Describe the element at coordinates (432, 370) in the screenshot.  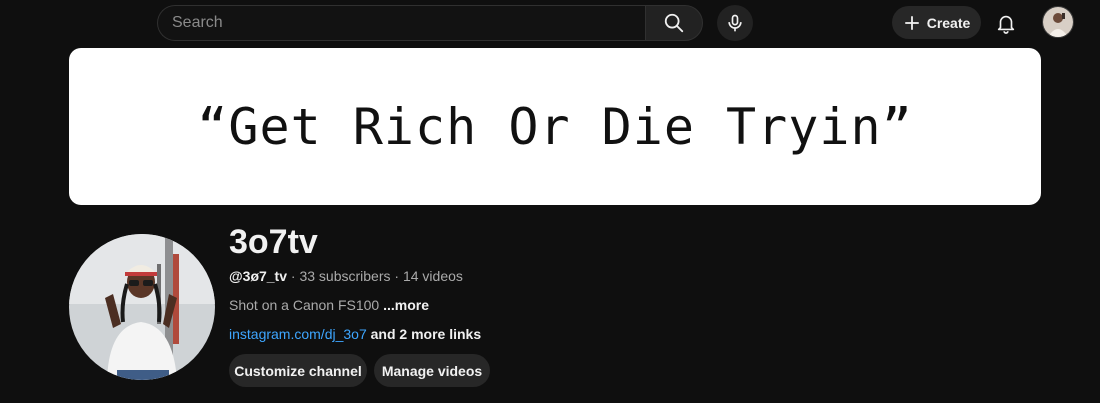
I see `manage-videos-button: Manage videos` at that location.